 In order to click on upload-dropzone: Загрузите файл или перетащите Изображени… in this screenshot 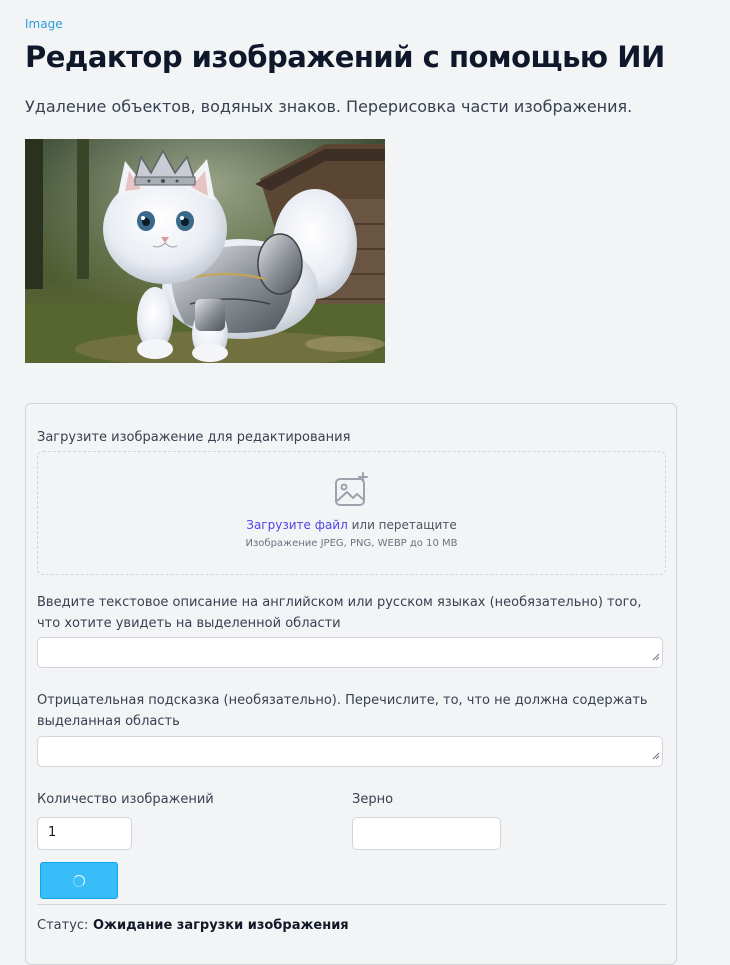, I will do `click(351, 513)`.